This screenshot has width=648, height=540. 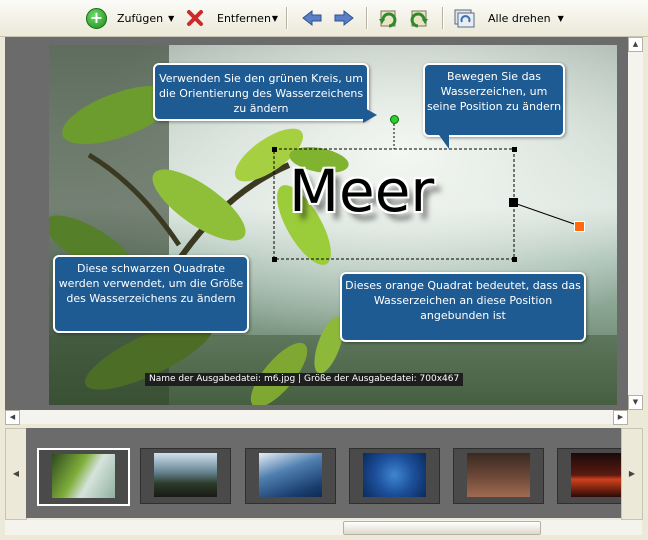 I want to click on rotate-right-button, so click(x=420, y=18).